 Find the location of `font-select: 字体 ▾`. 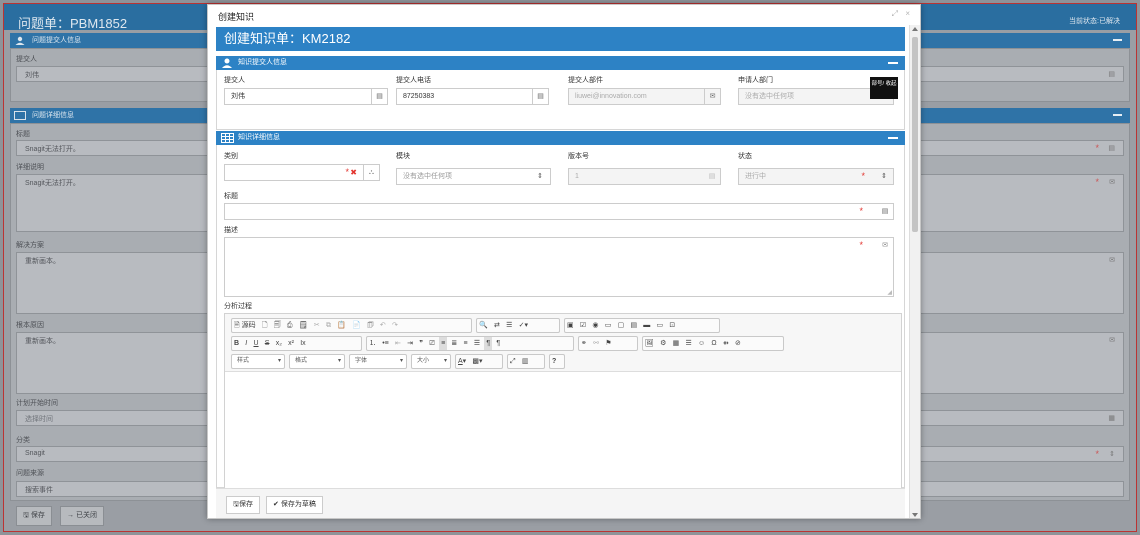

font-select: 字体 ▾ is located at coordinates (378, 361).